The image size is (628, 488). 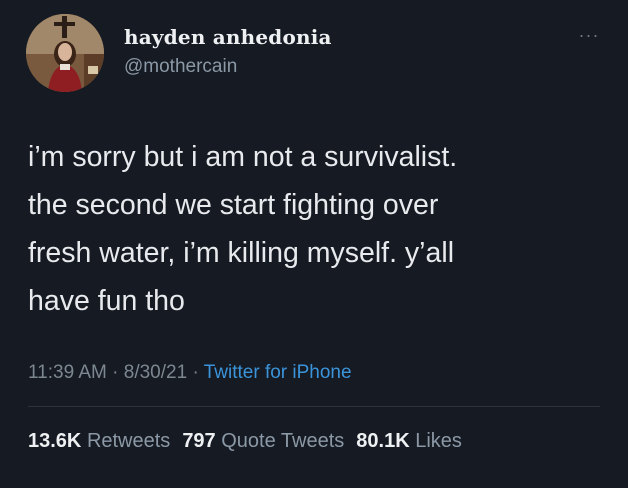 I want to click on quote-tweets-stat: 797 Quote Tweets, so click(x=263, y=441).